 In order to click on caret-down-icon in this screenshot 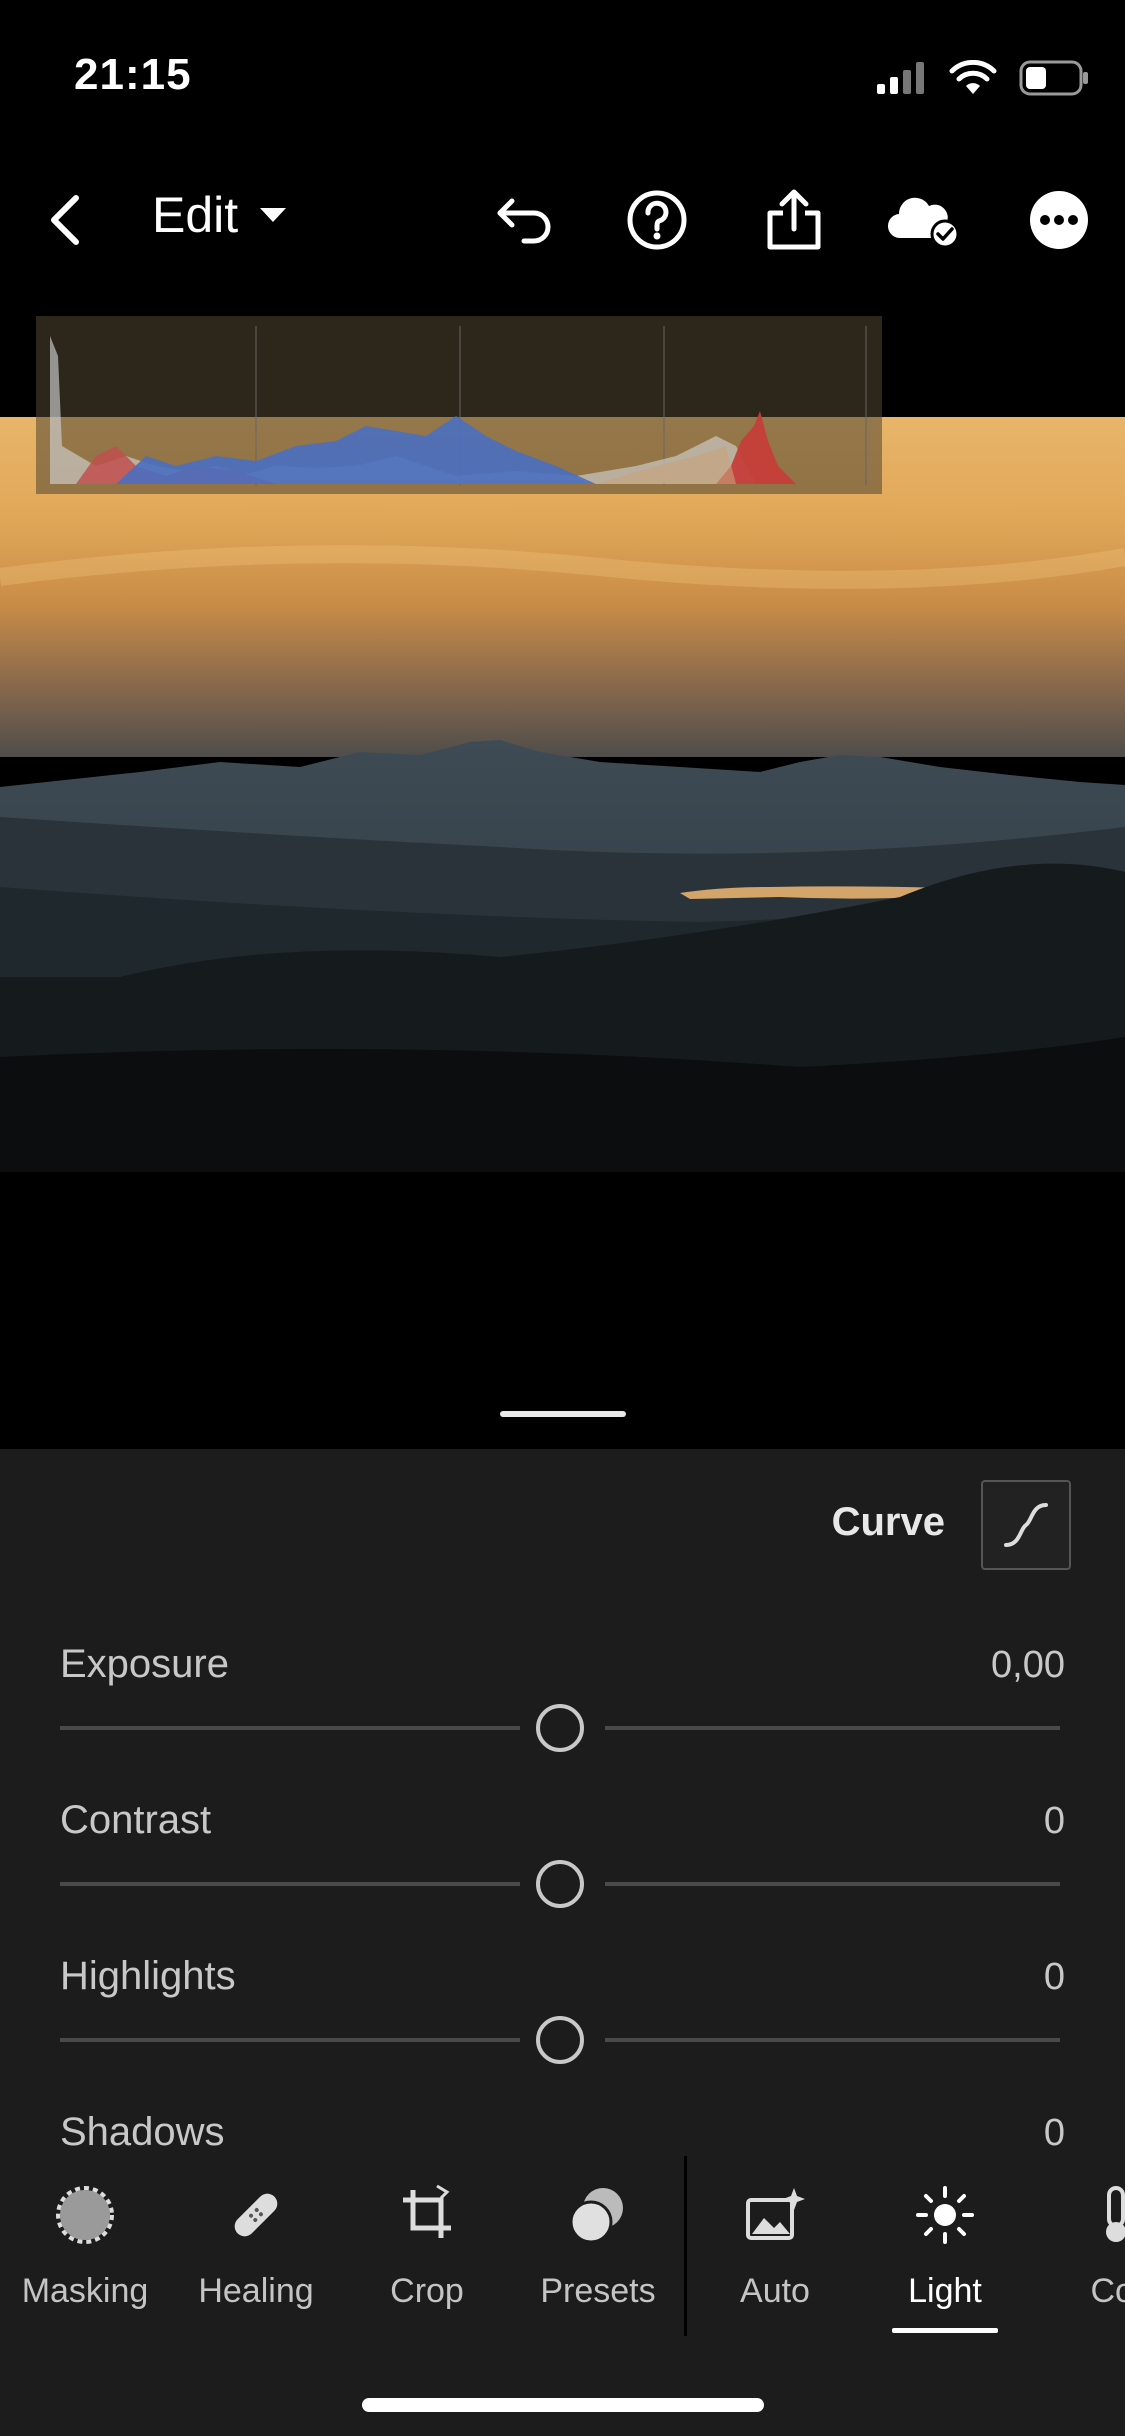, I will do `click(273, 215)`.